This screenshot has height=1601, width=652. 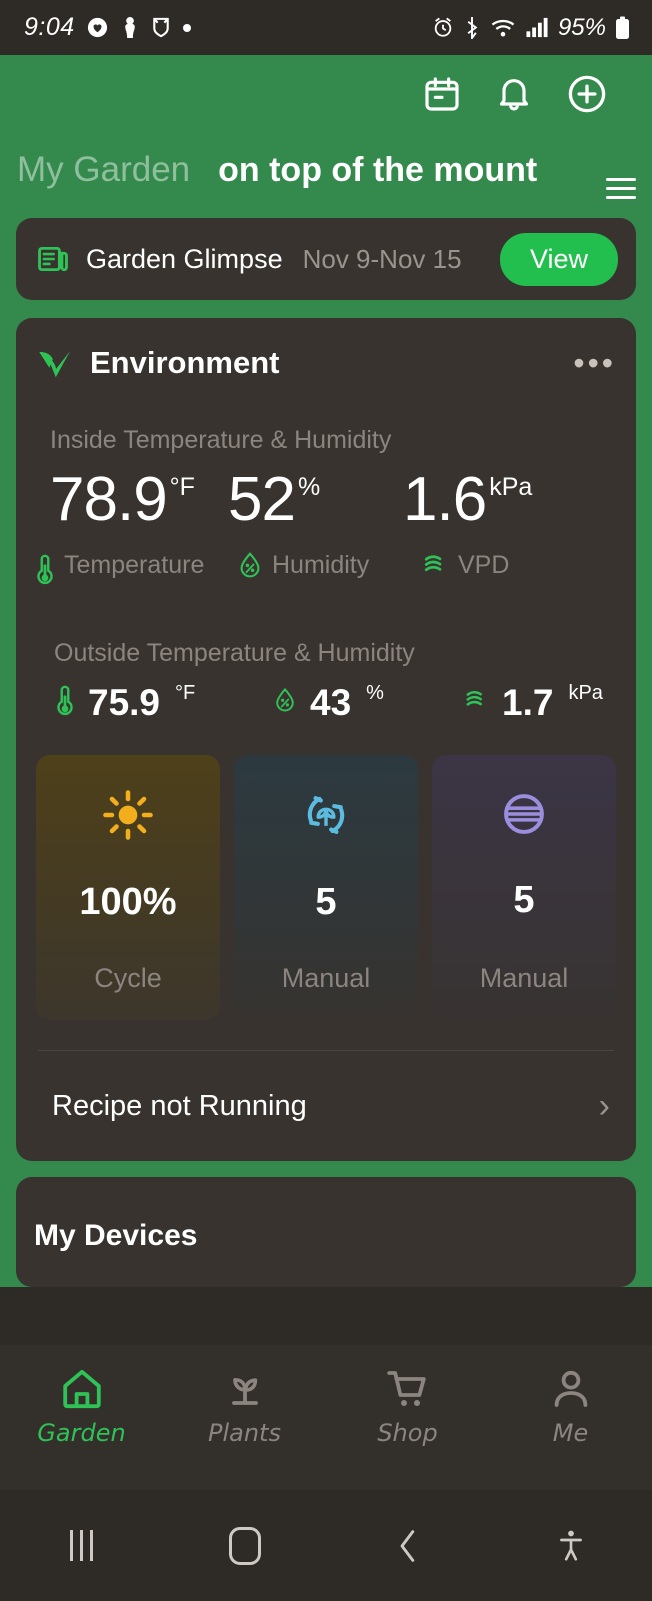 What do you see at coordinates (244, 1433) in the screenshot?
I see `nav-label-plants: Plants` at bounding box center [244, 1433].